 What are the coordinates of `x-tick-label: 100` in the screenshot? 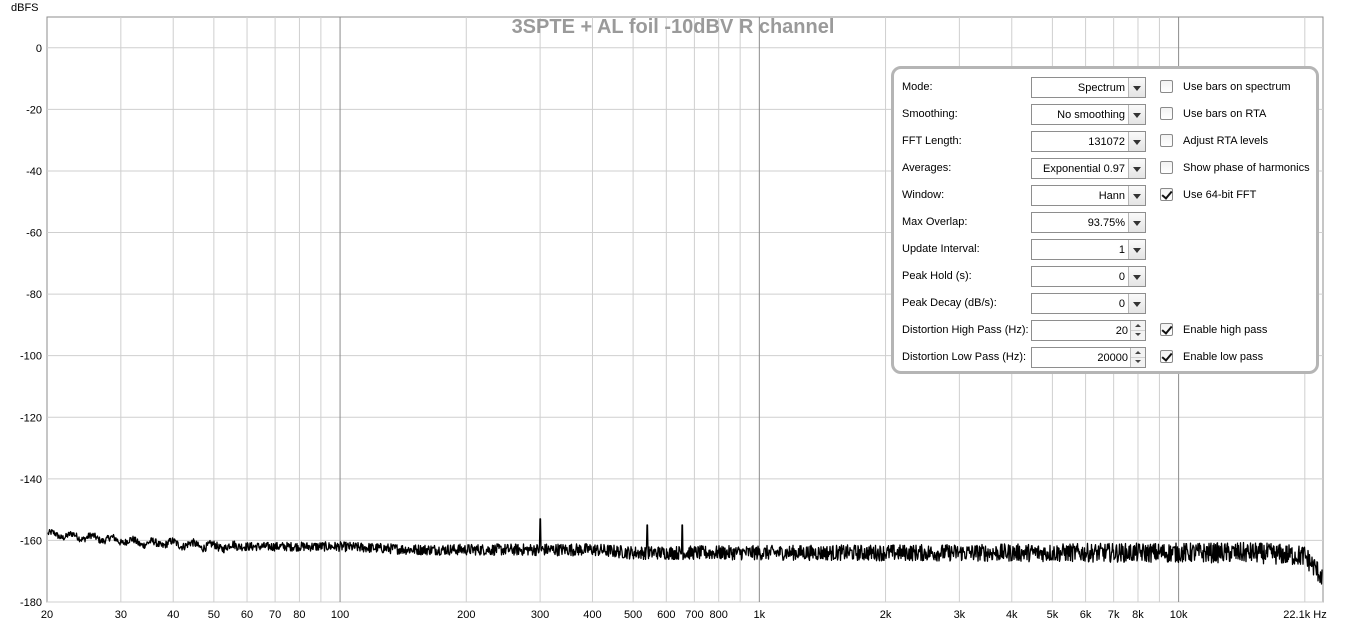 It's located at (340, 615).